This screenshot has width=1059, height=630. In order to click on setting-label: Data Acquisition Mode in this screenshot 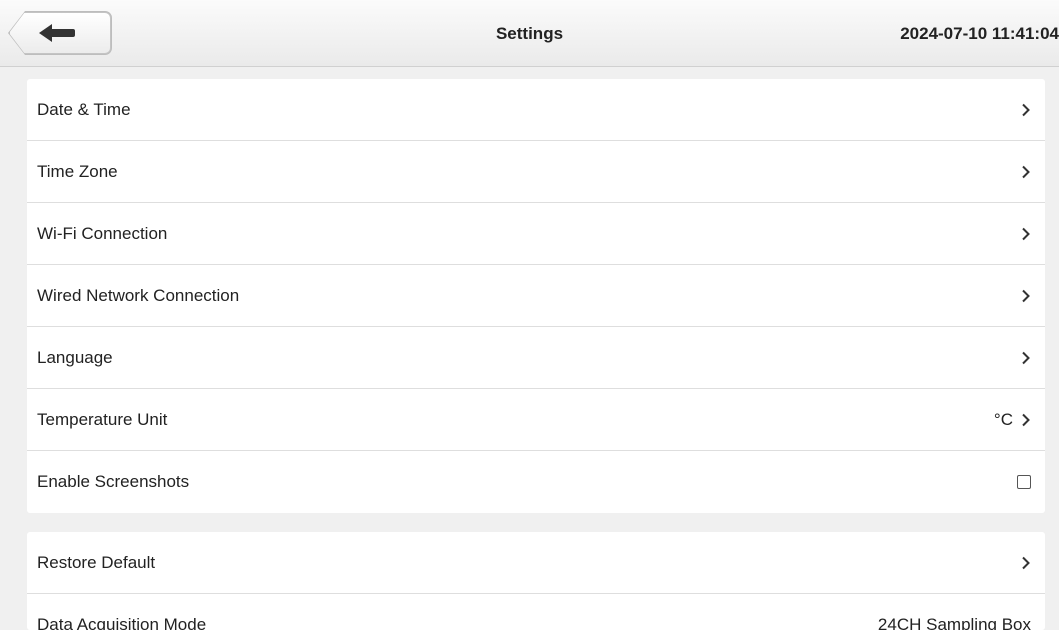, I will do `click(122, 622)`.